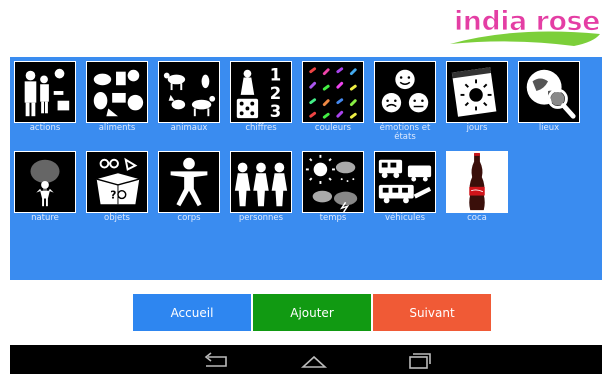 The image size is (606, 374). Describe the element at coordinates (216, 360) in the screenshot. I see `back-icon` at that location.